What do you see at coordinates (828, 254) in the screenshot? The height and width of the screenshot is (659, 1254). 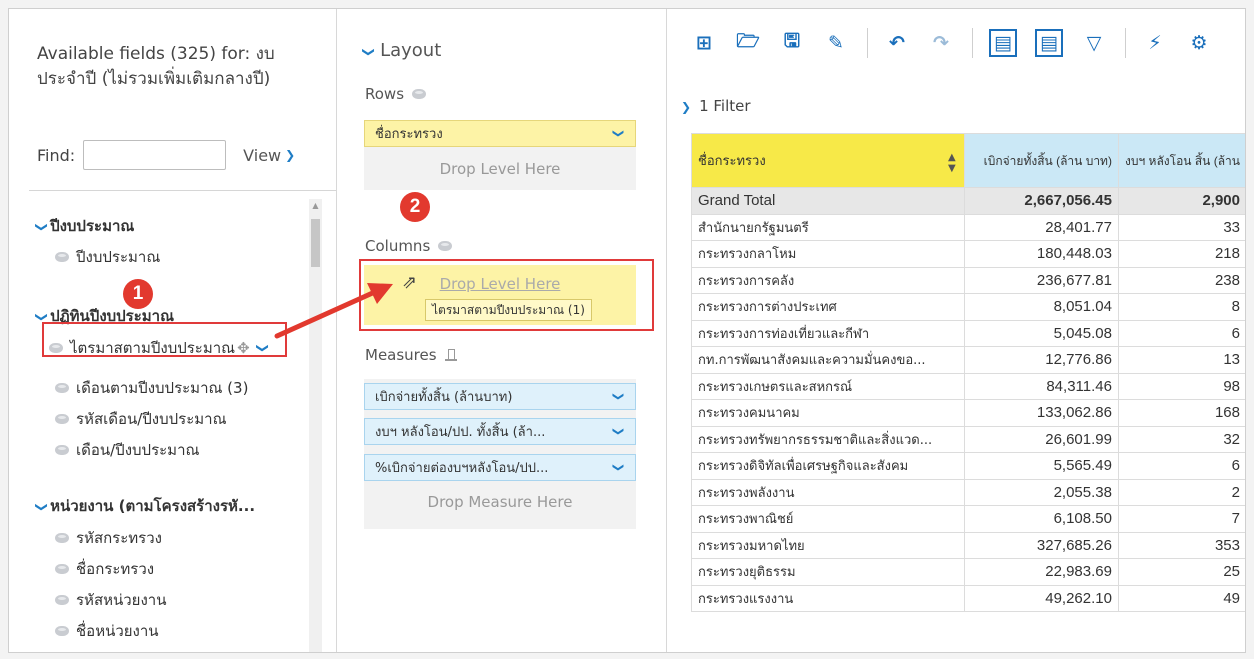 I see `ministry-cell: กระทรวงกลาโหม` at bounding box center [828, 254].